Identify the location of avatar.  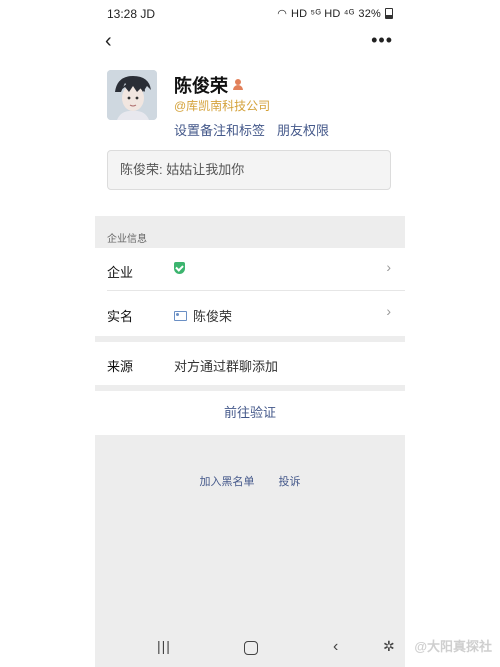
(132, 95).